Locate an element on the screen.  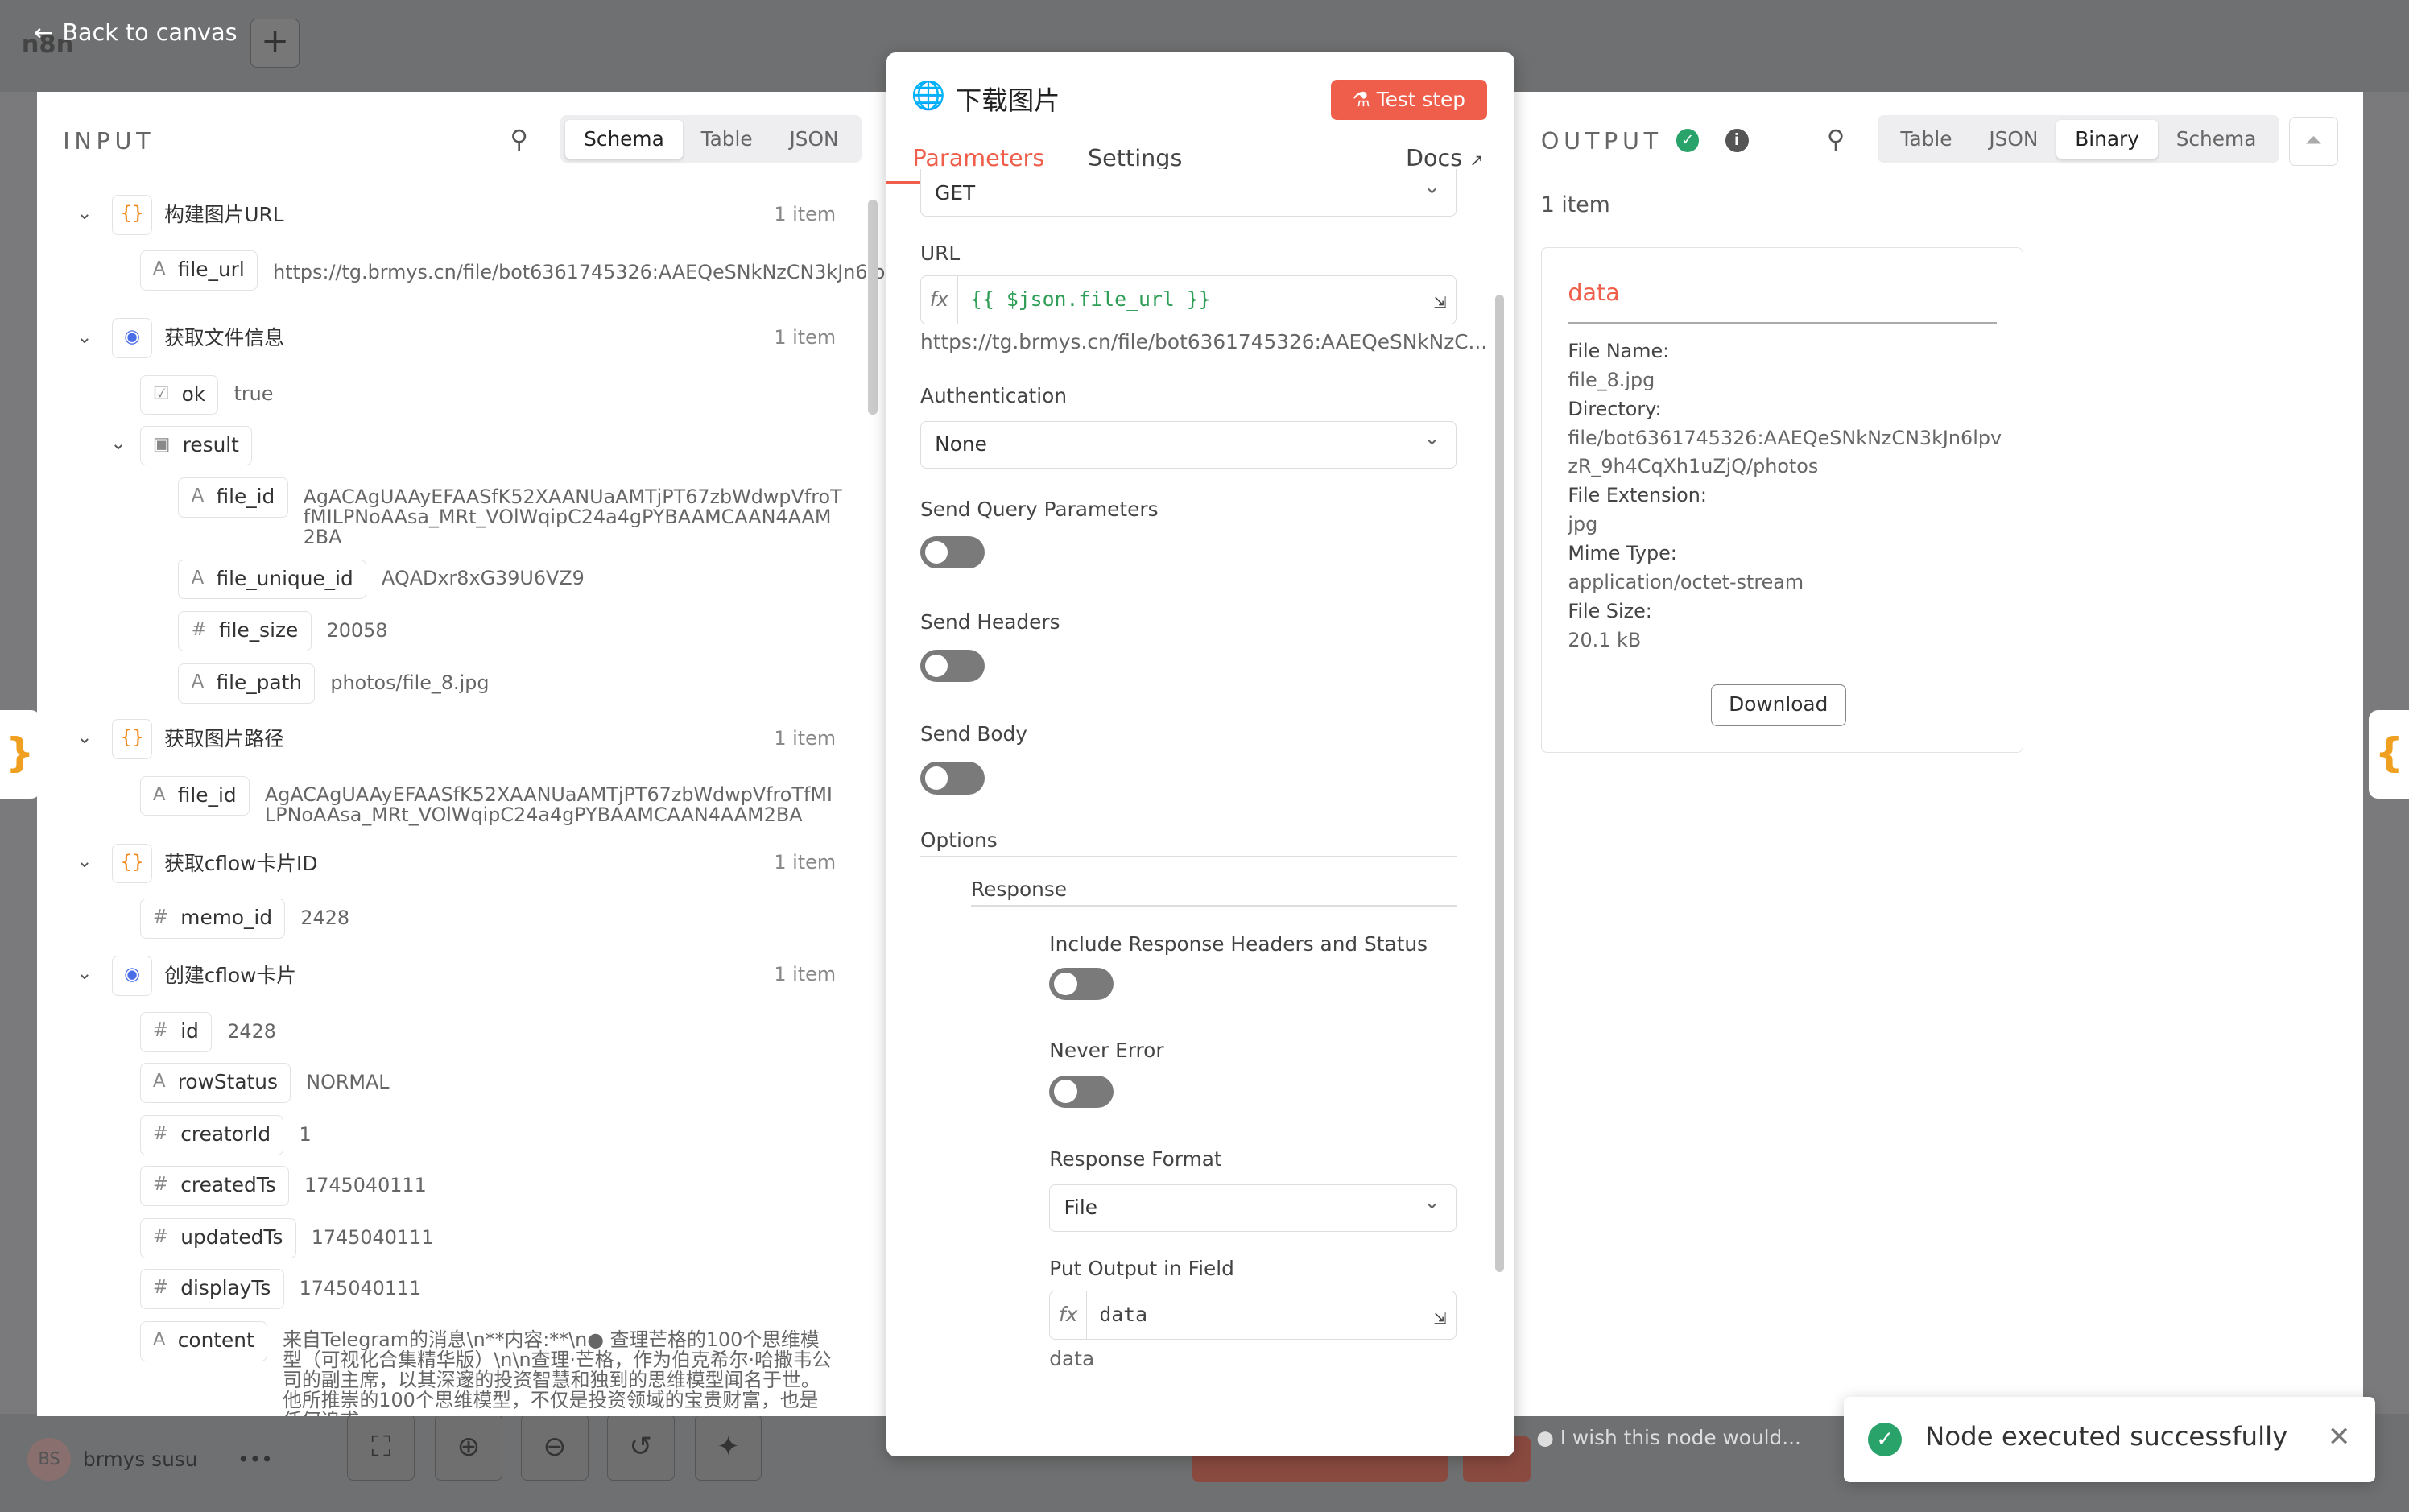
never-error-toggle is located at coordinates (1081, 1091).